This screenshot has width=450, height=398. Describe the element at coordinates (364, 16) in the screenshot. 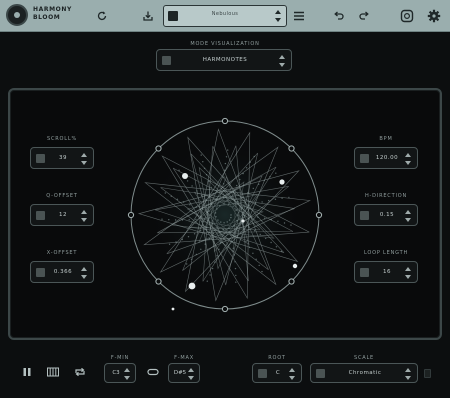

I see `redo-icon` at that location.